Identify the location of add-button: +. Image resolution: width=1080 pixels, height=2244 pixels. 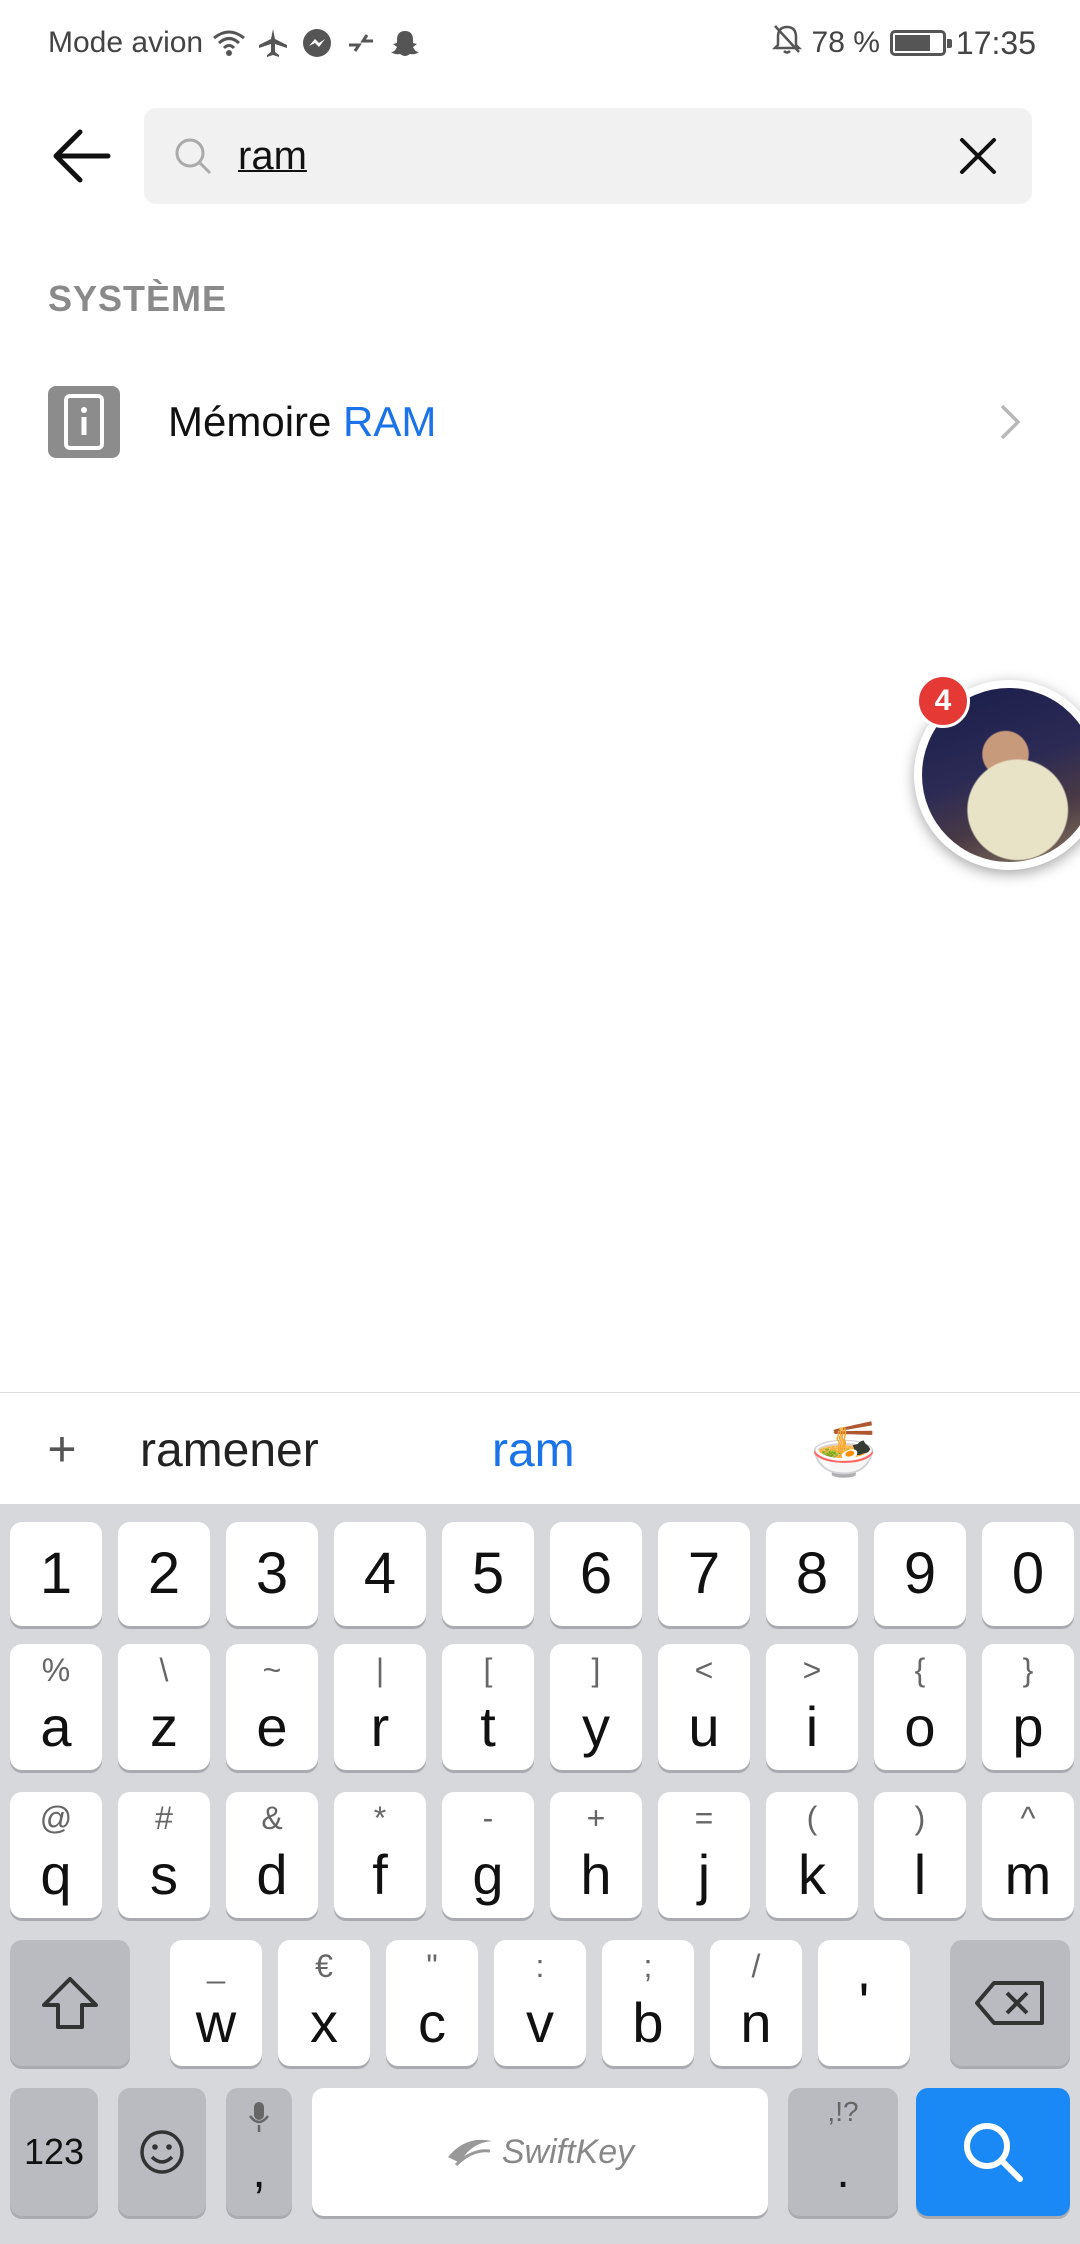
(62, 1449).